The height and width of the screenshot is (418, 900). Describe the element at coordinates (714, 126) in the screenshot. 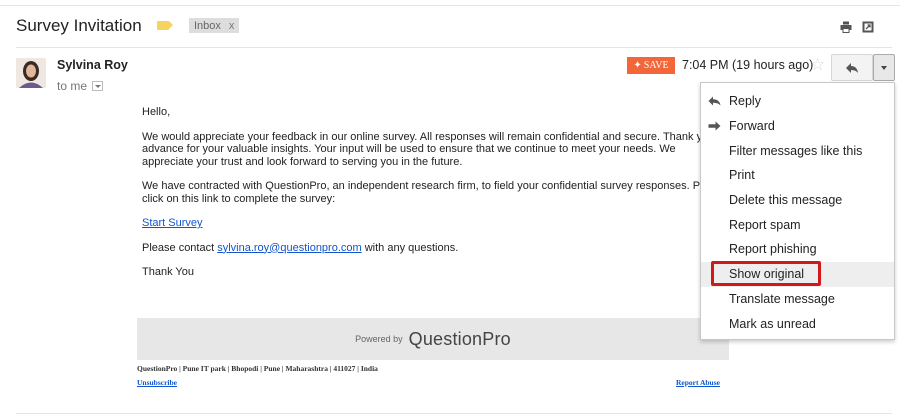

I see `forward-icon` at that location.